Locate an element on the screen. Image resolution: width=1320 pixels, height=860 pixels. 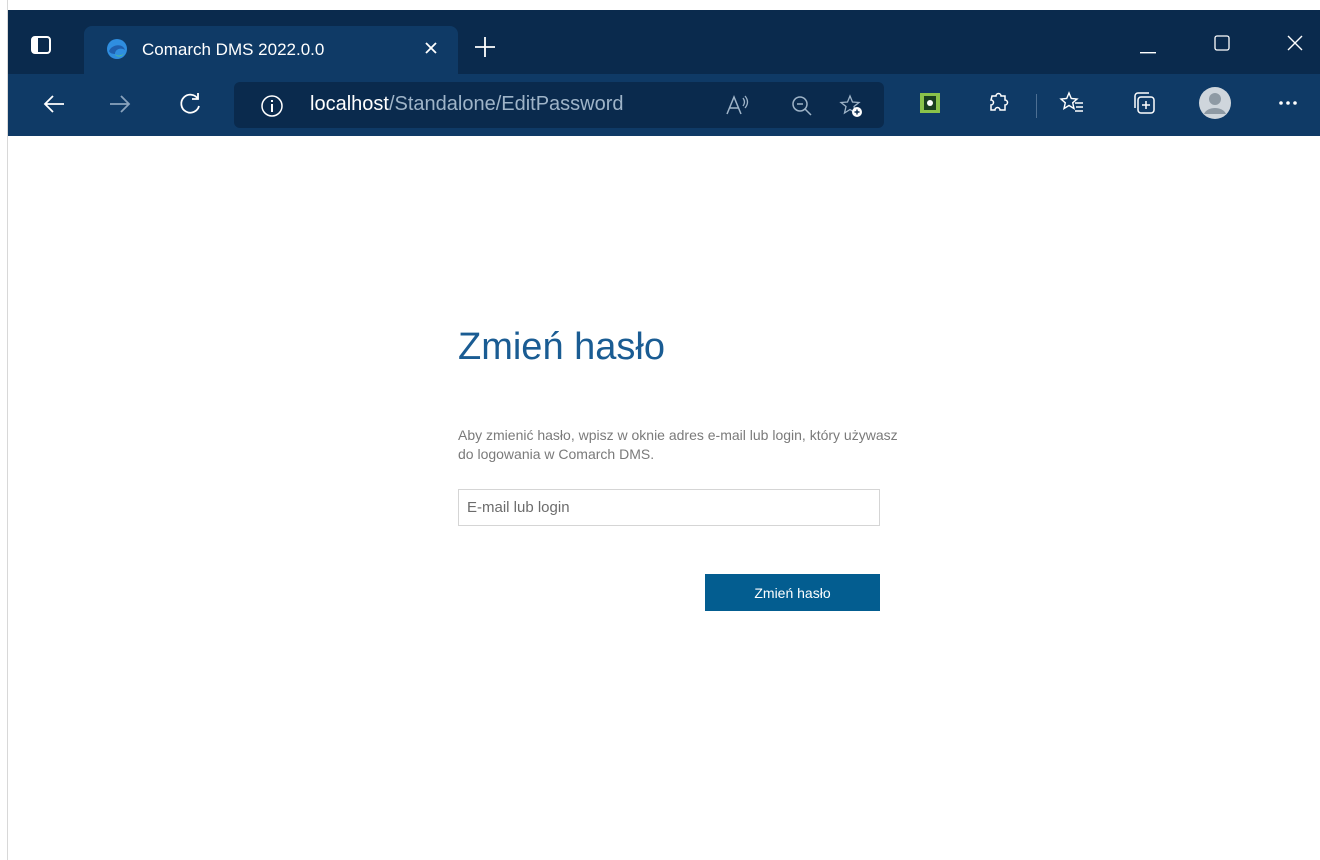
browser-toolbar: localhost/Standalone/EditPassword is located at coordinates (664, 105).